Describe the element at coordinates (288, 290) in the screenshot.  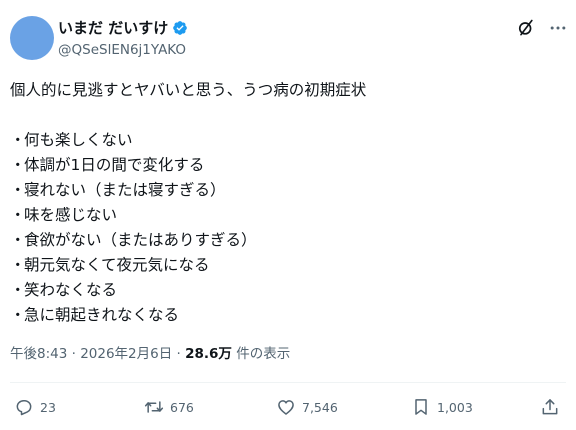
I see `list-item: ・笑わなくなる` at that location.